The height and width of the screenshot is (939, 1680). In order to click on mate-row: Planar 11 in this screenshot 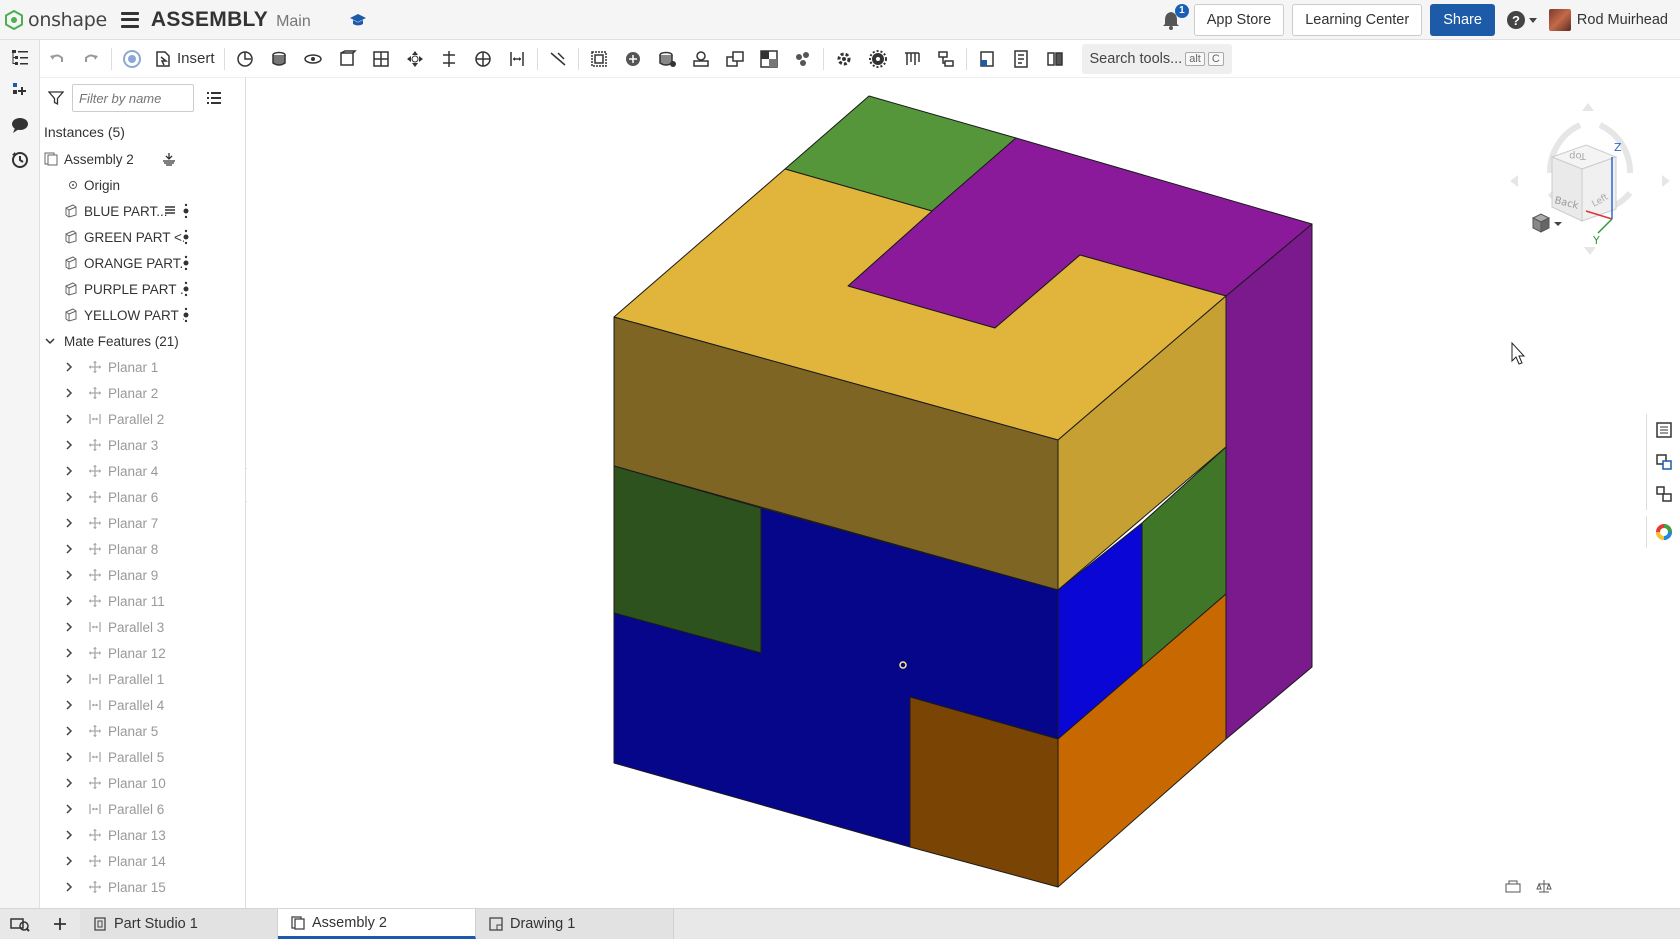, I will do `click(142, 601)`.